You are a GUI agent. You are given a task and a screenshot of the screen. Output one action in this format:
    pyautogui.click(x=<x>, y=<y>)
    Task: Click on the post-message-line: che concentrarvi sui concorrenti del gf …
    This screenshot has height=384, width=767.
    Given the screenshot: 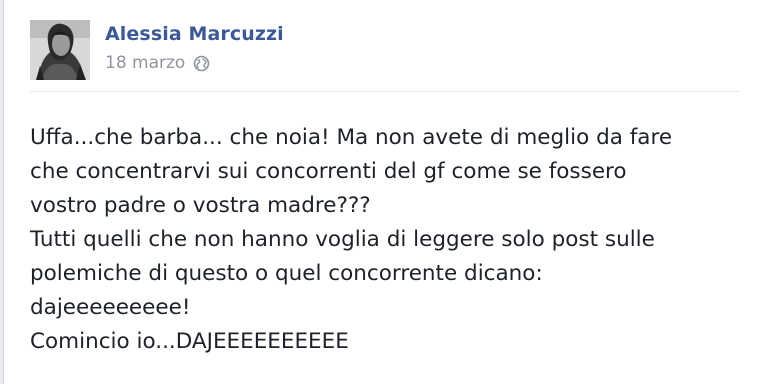 What is the action you would take?
    pyautogui.click(x=328, y=171)
    